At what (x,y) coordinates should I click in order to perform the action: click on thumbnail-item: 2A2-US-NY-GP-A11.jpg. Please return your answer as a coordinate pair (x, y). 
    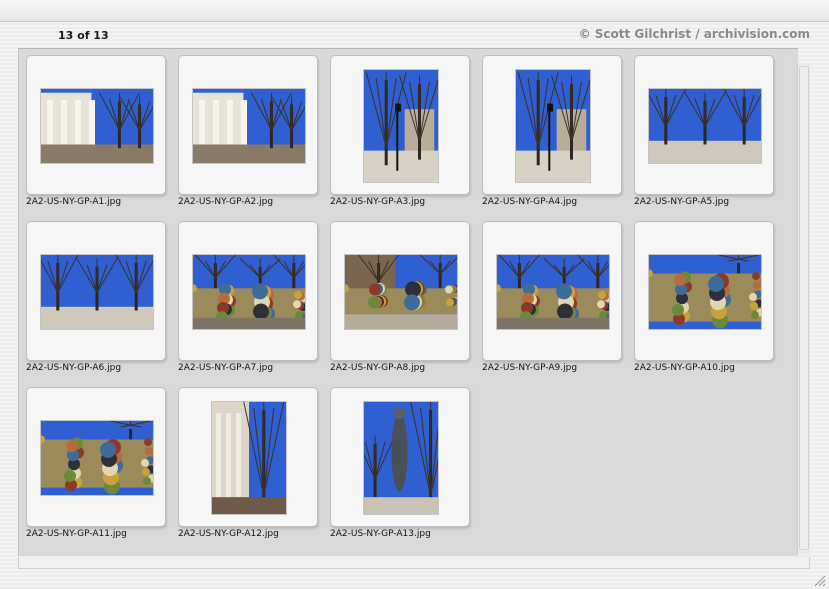
    Looking at the image, I should click on (94, 461).